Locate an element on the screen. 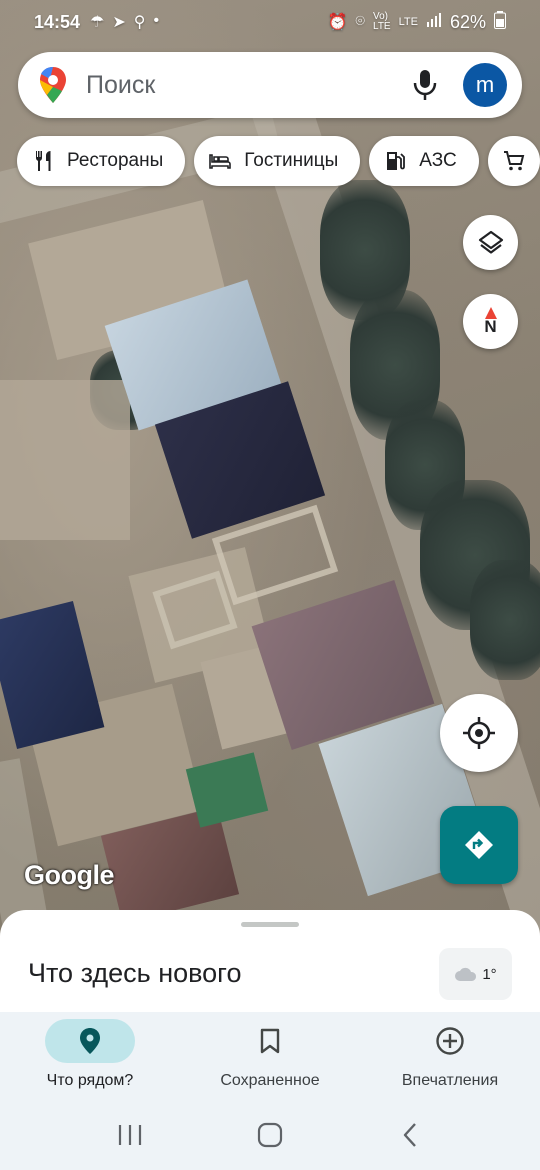 This screenshot has height=1170, width=540. nav-saved-label: Сохраненное is located at coordinates (270, 1080).